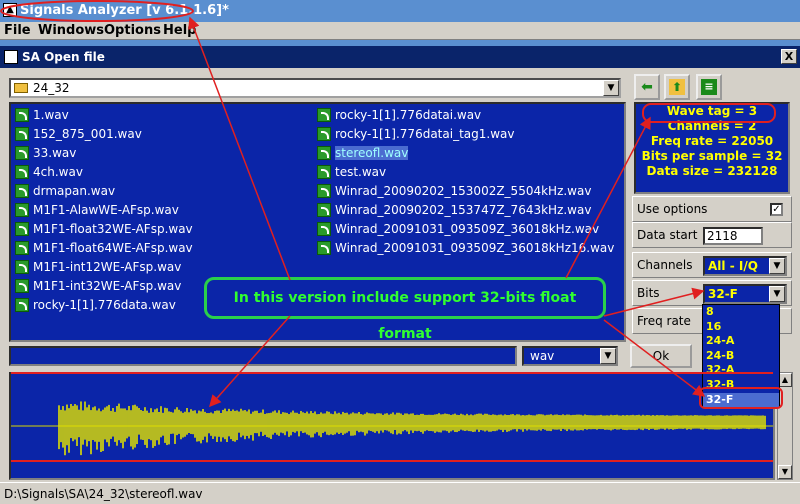 This screenshot has height=504, width=800. Describe the element at coordinates (98, 288) in the screenshot. I see `list-item: M1F1-int32WE-AFsp.wav` at that location.